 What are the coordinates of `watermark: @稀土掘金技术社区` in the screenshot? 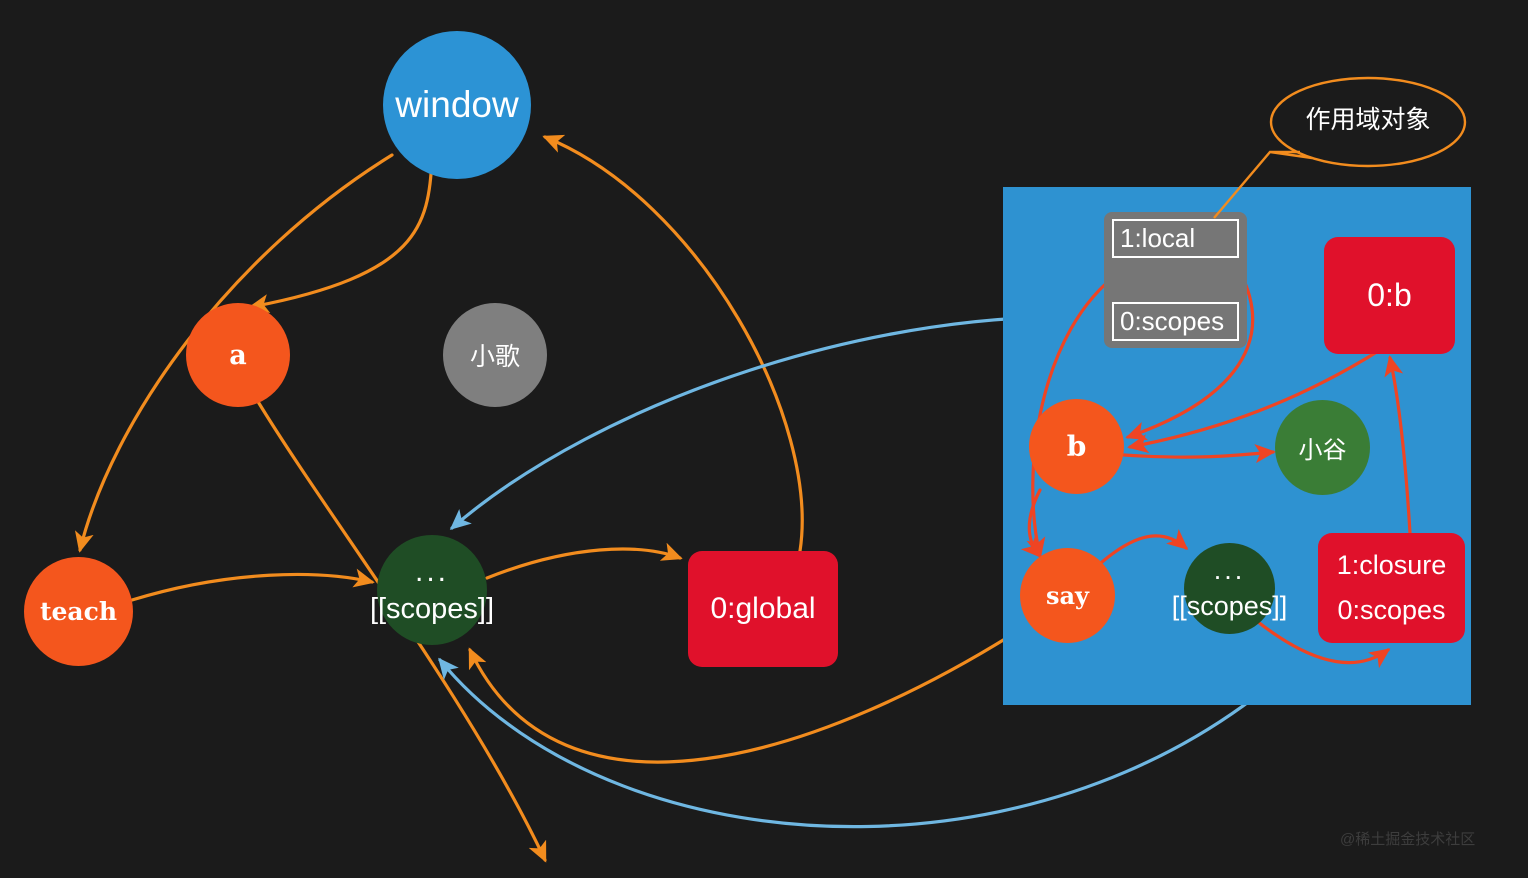 It's located at (1407, 838).